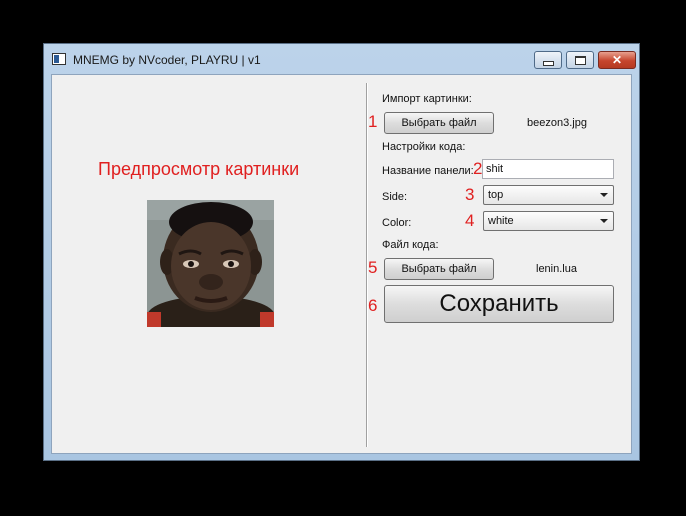 The width and height of the screenshot is (686, 516). Describe the element at coordinates (439, 269) in the screenshot. I see `code-file-choose-button: Выбрать файл` at that location.